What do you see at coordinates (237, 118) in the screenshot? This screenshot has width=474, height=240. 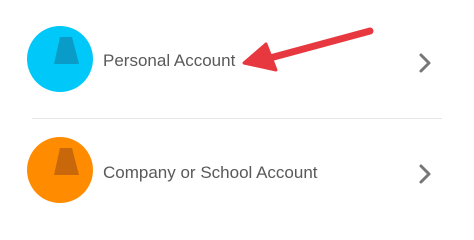 I see `divider` at bounding box center [237, 118].